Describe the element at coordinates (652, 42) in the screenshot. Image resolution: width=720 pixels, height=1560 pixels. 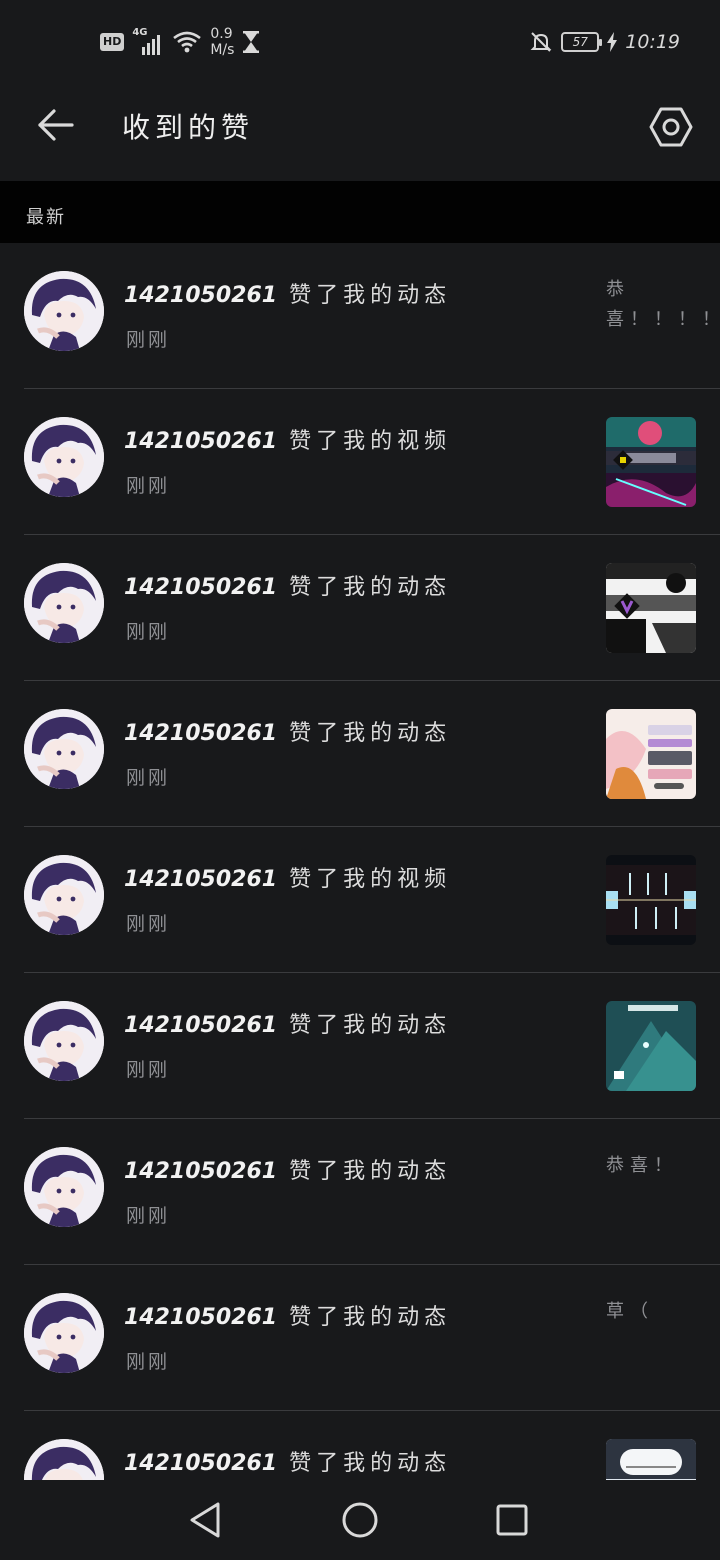
I see `clock: 10:19` at that location.